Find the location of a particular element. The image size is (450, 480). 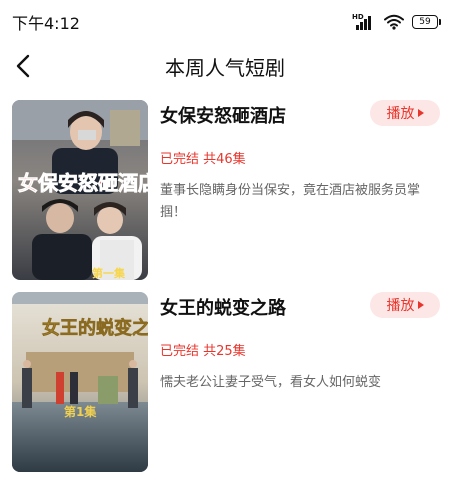

poster-badge: 第1集 is located at coordinates (80, 411).